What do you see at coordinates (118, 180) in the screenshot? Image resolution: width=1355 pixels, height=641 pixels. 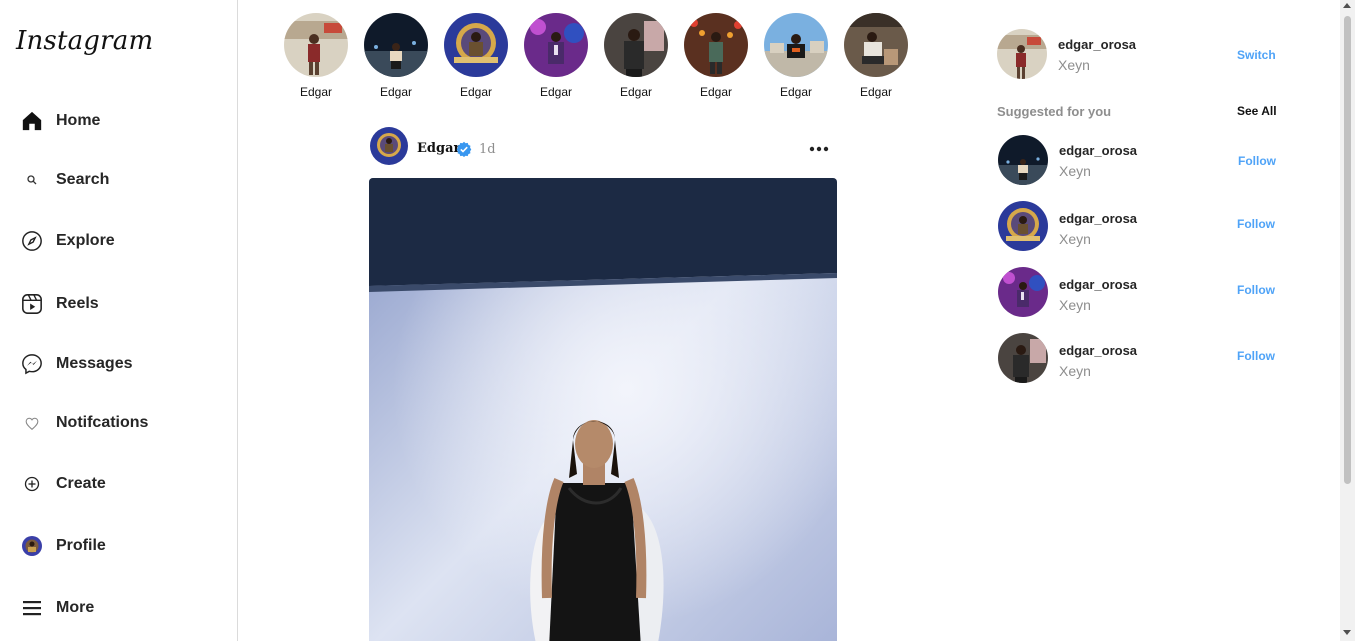 I see `sidebar-item-search: Search` at bounding box center [118, 180].